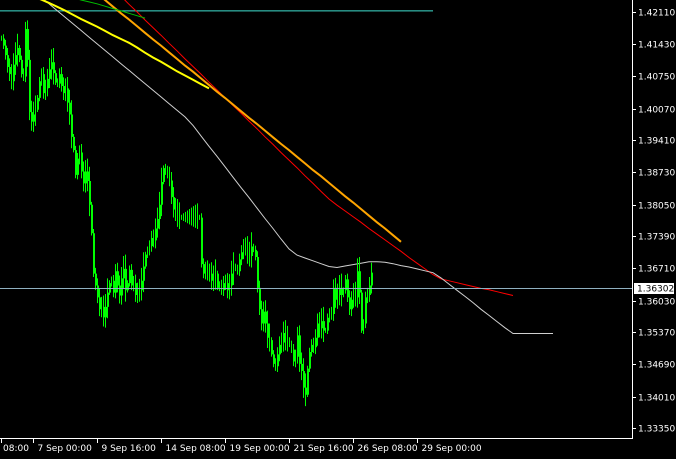 This screenshot has width=676, height=459. I want to click on x-tick-label-3: 14 Sep 08:00, so click(196, 449).